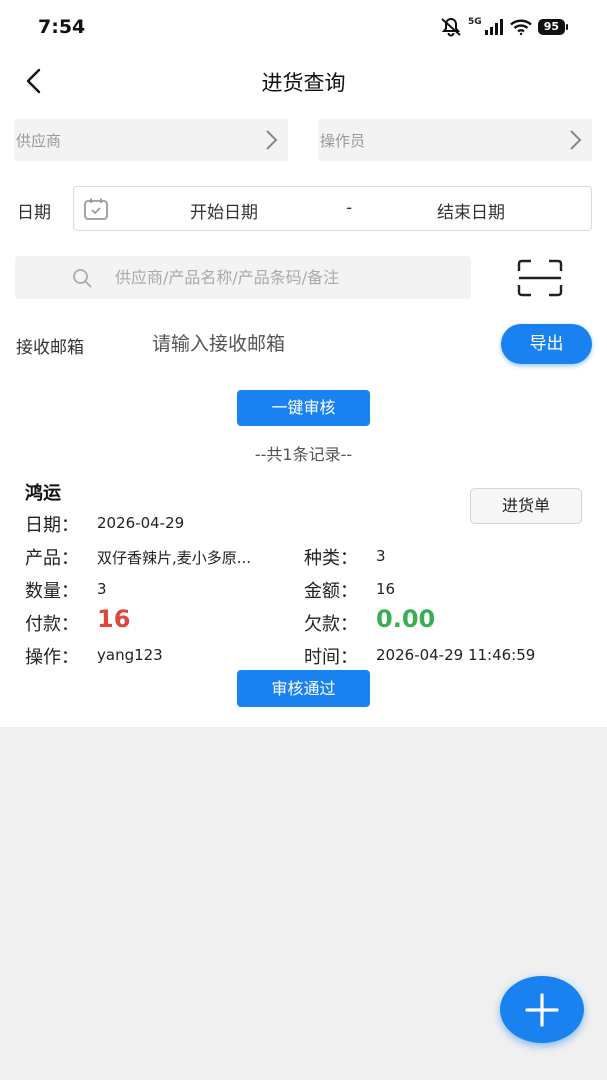 The image size is (607, 1080). I want to click on end-date-field: 结束日期, so click(471, 210).